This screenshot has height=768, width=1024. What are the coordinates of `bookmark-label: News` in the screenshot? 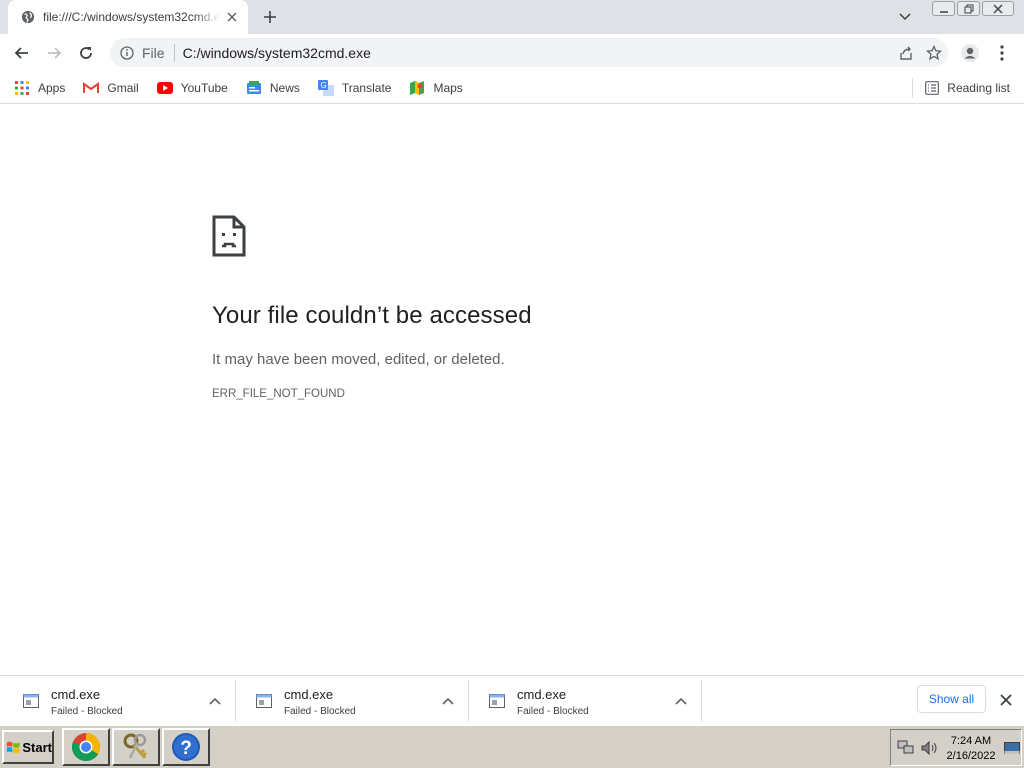 It's located at (284, 87).